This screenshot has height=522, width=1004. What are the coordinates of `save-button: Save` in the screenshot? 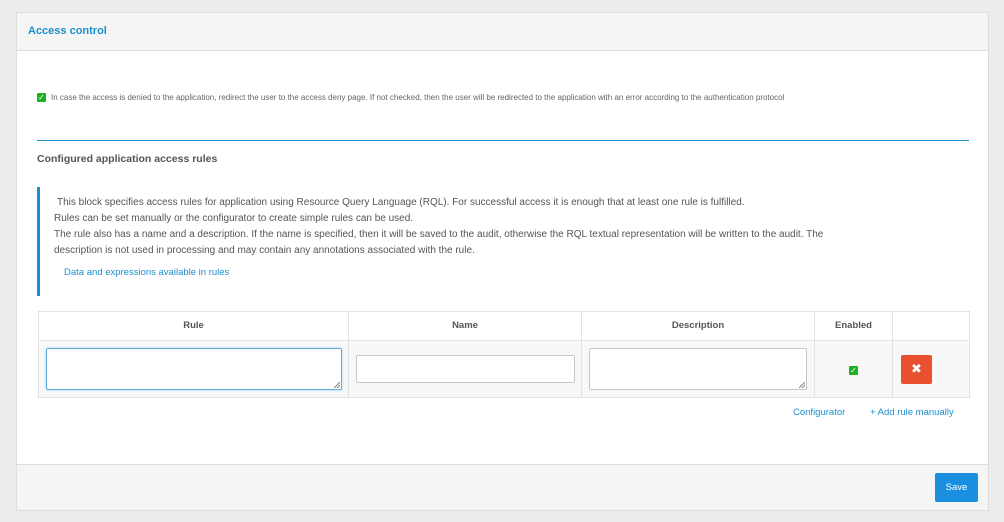 It's located at (956, 487).